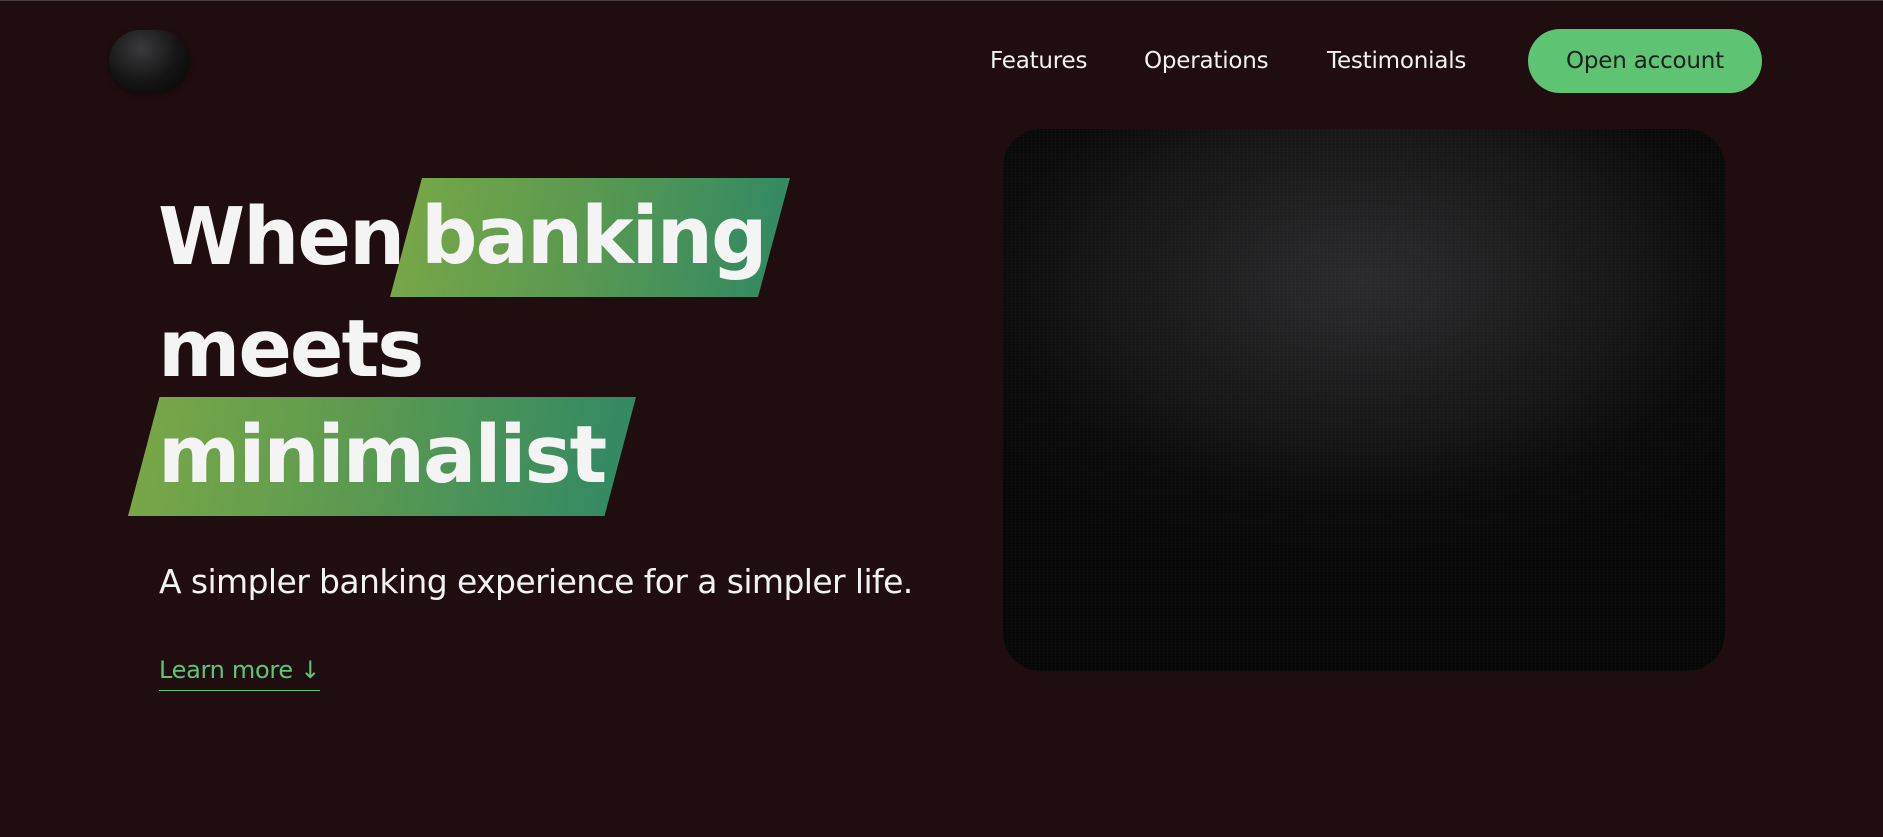 This screenshot has width=1883, height=837. I want to click on open-account-button: Open account, so click(1645, 61).